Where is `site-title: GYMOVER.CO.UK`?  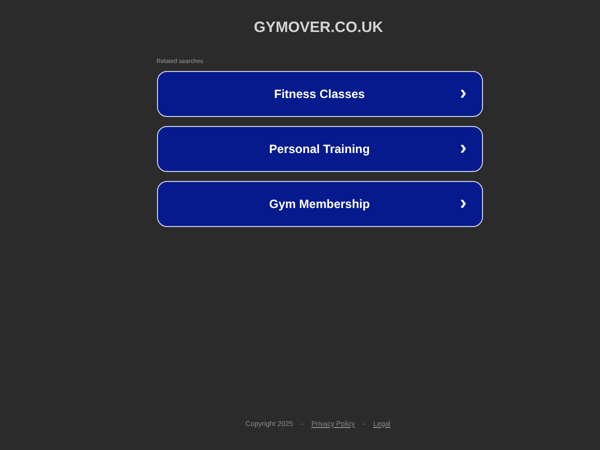 site-title: GYMOVER.CO.UK is located at coordinates (319, 28).